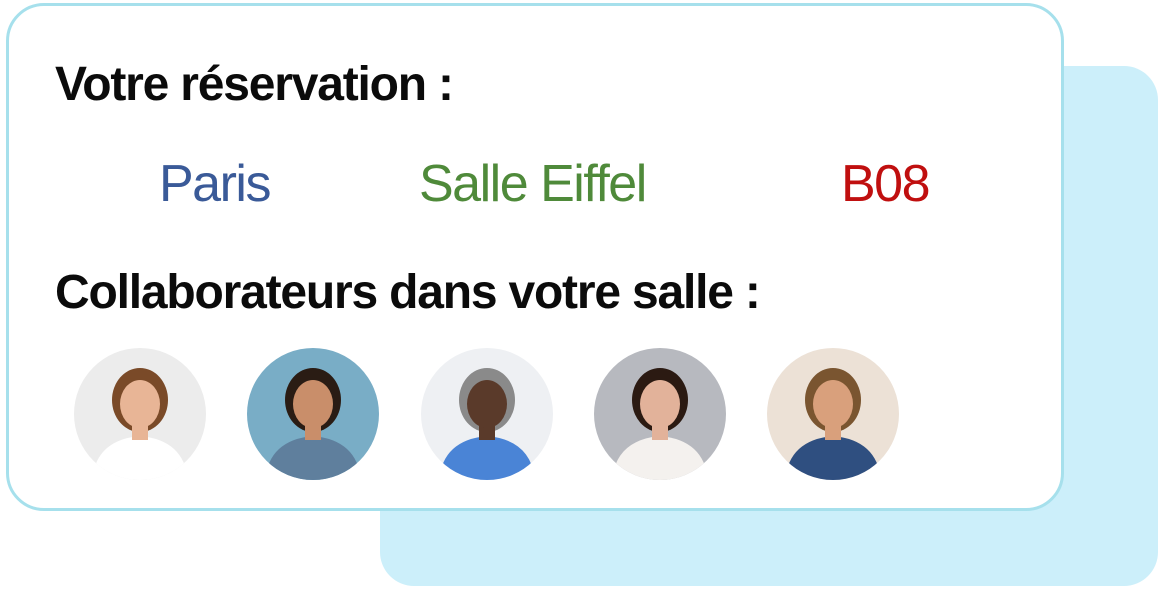 This screenshot has height=591, width=1159. I want to click on reservation-city: Paris, so click(215, 184).